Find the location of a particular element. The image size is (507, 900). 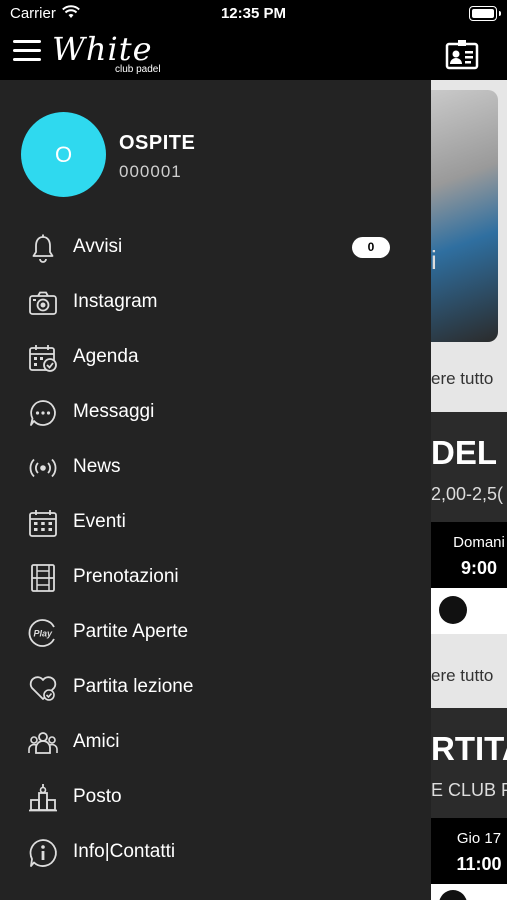

menu-item-messaggi: Messaggi is located at coordinates (215, 412).